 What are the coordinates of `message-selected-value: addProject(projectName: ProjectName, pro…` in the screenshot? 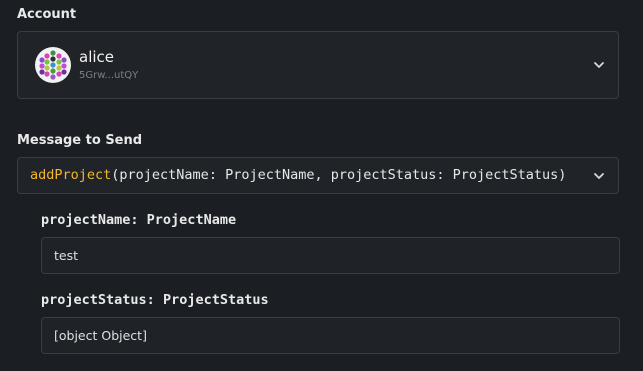 It's located at (307, 175).